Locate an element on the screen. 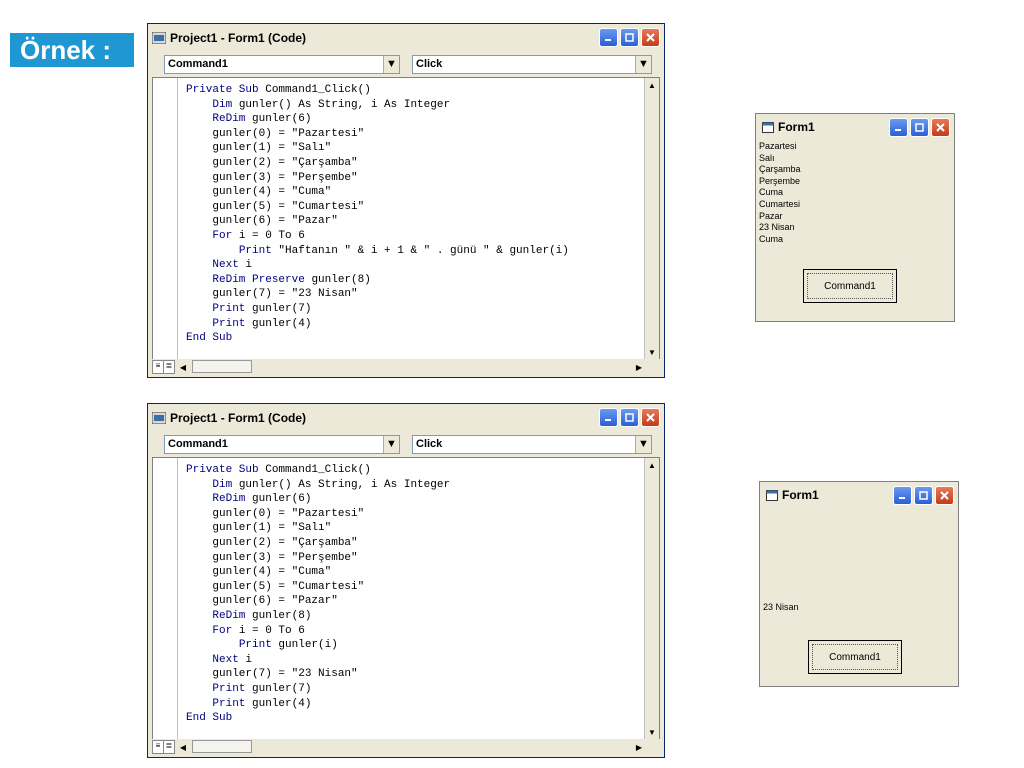 This screenshot has width=1024, height=768. code-line: gunler(6) = "Pazar" is located at coordinates (318, 601).